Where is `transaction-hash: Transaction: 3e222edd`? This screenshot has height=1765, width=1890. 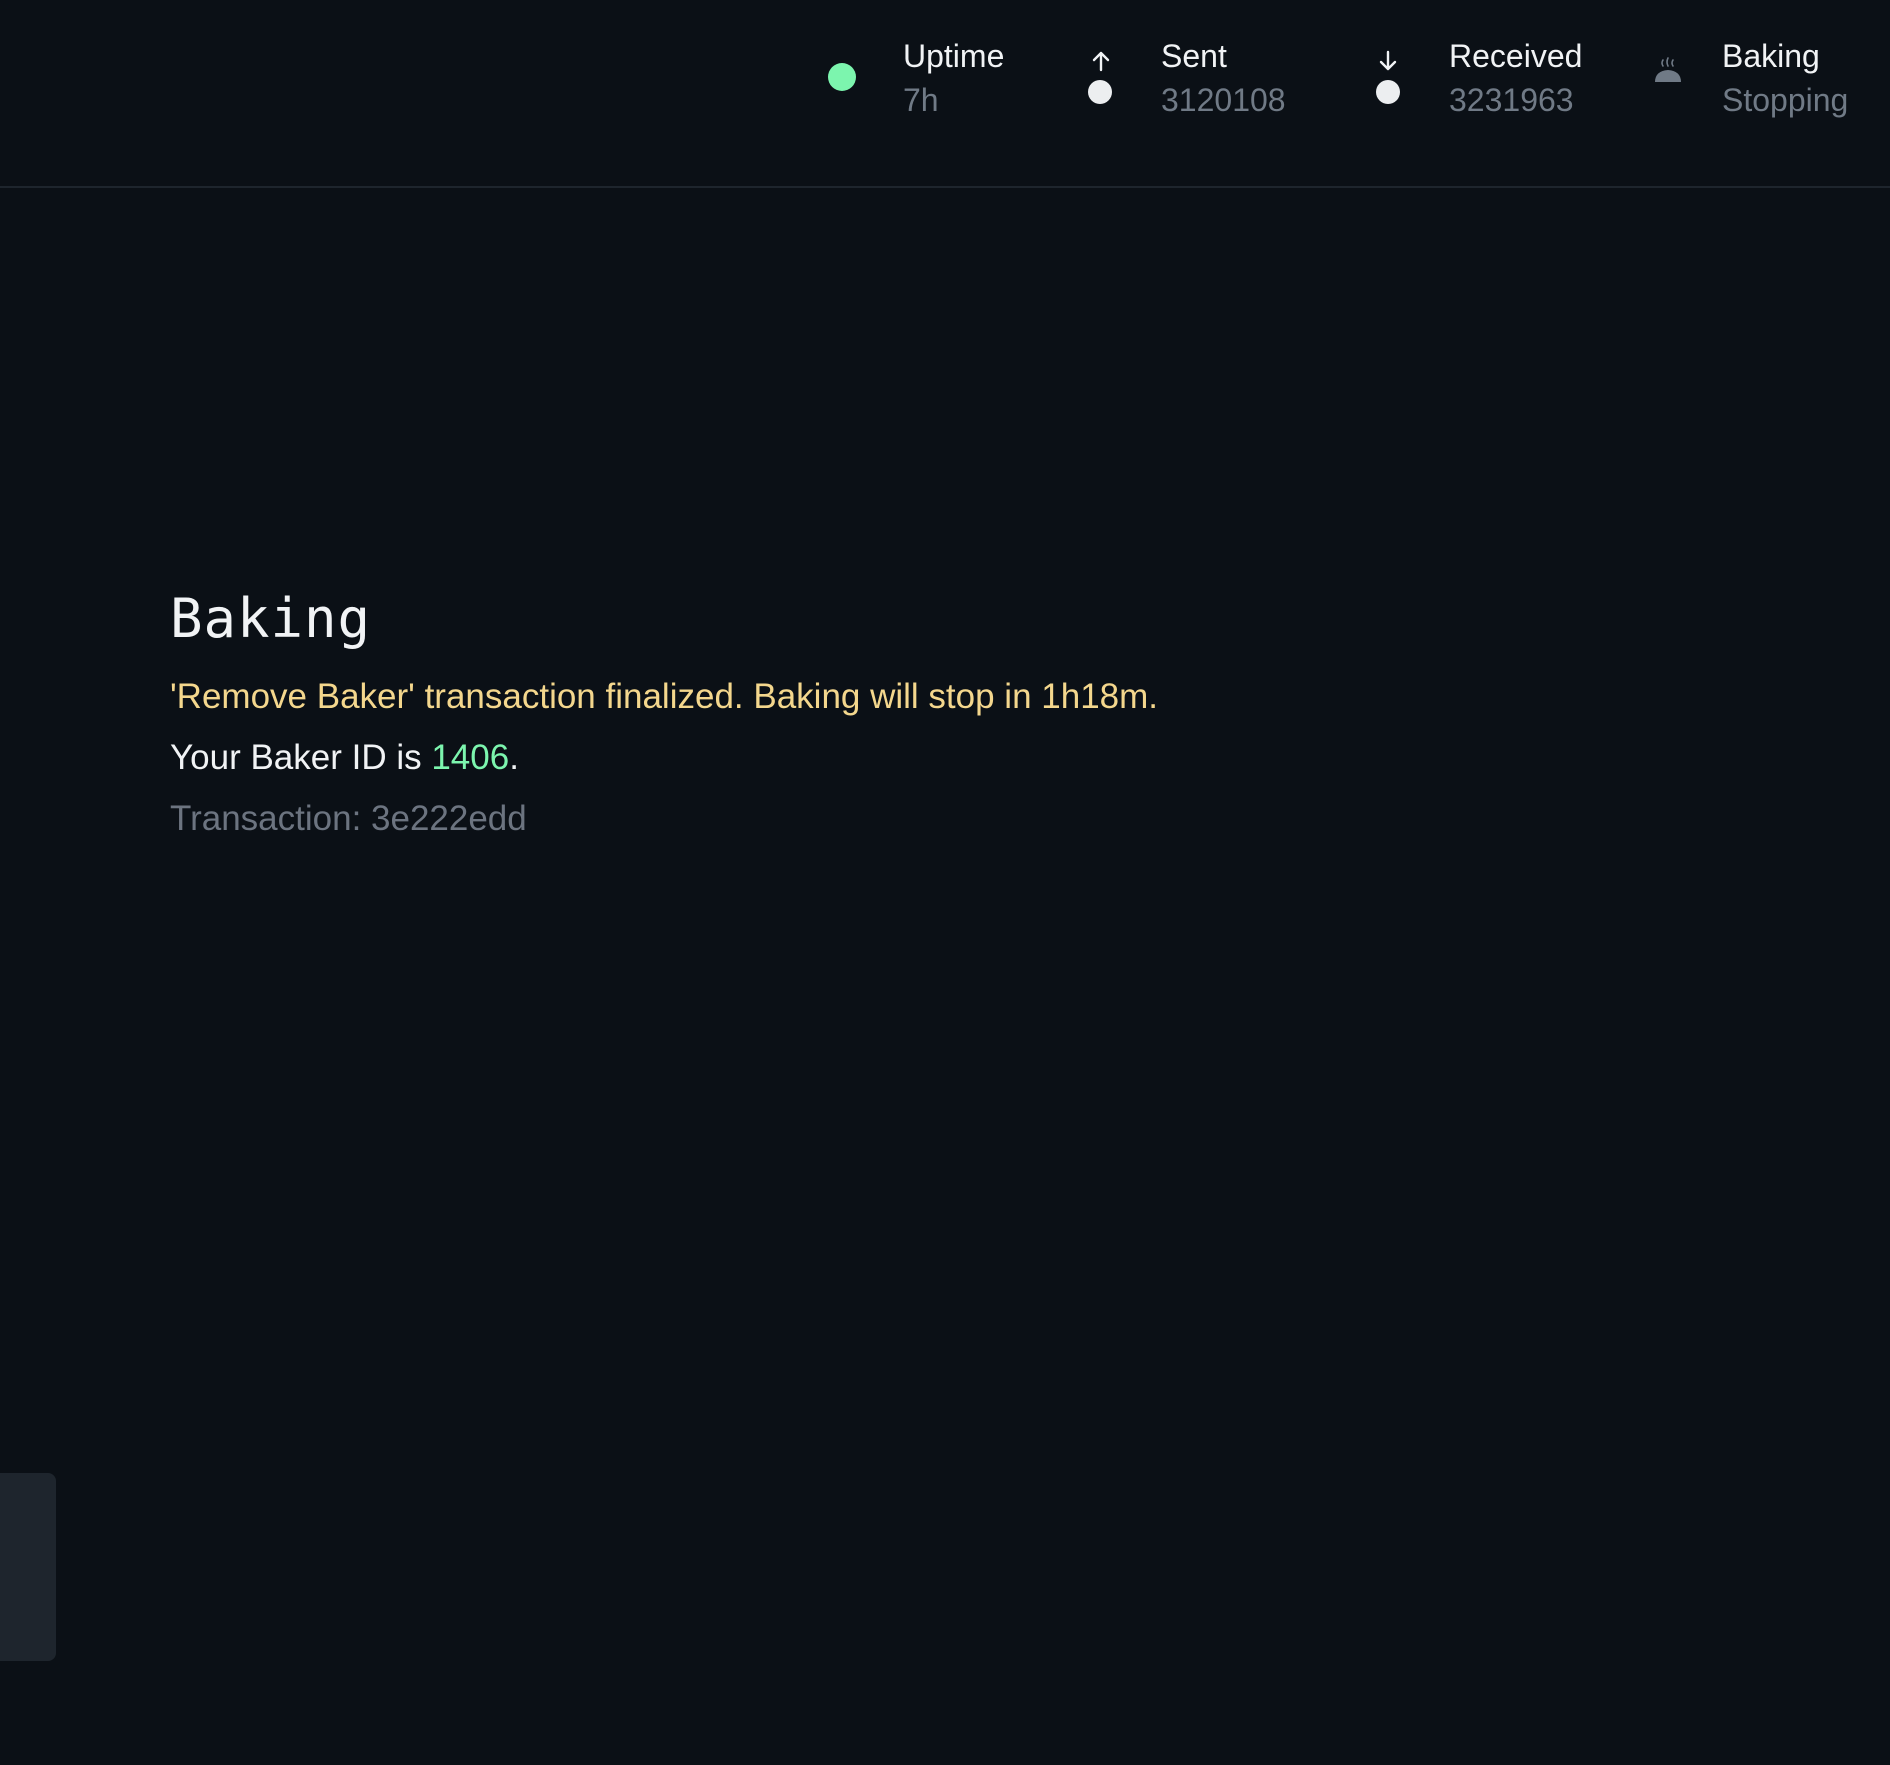
transaction-hash: Transaction: 3e222edd is located at coordinates (348, 818).